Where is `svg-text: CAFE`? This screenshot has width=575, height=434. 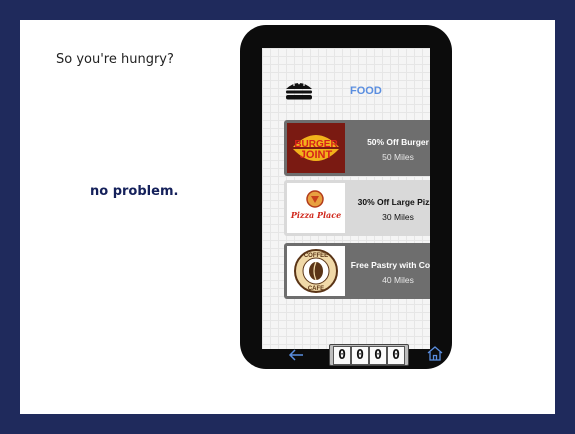 svg-text: CAFE is located at coordinates (316, 289).